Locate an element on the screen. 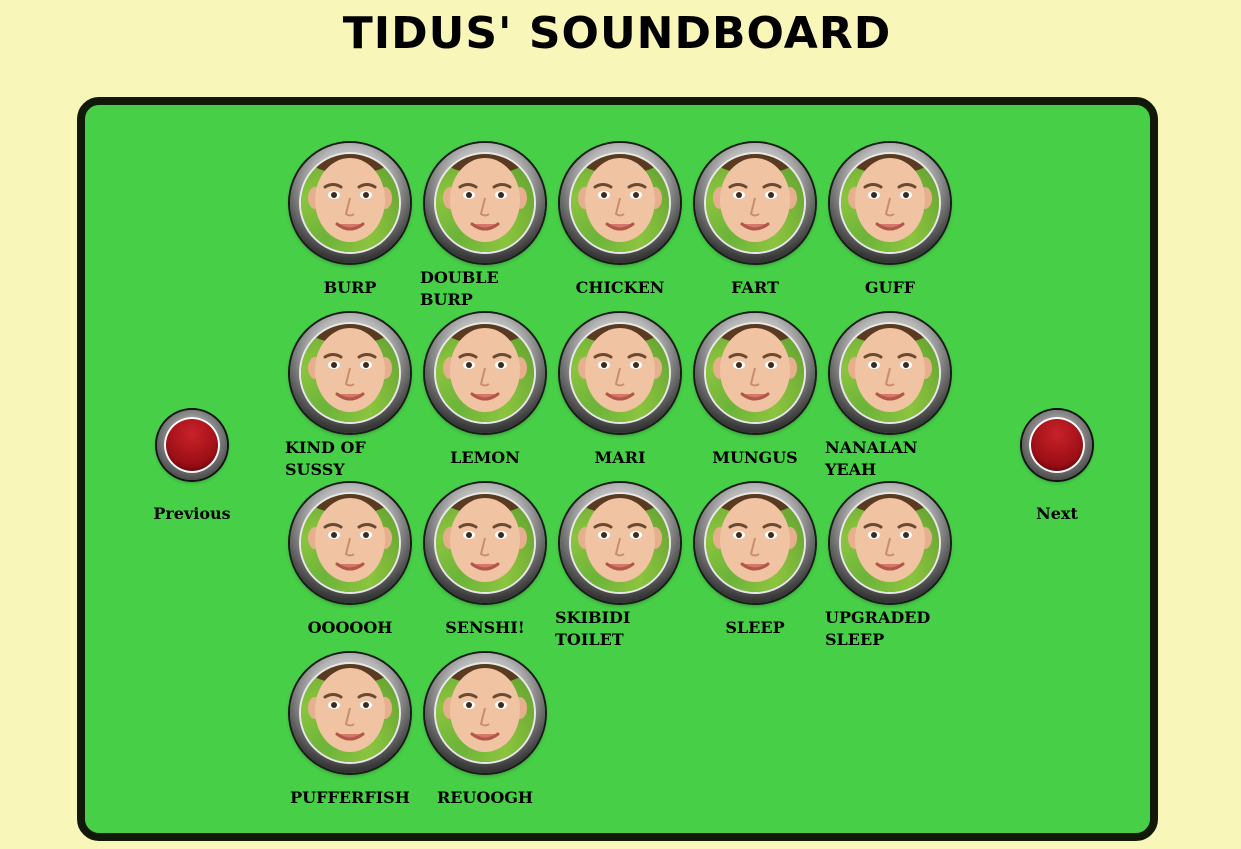 Image resolution: width=1241 pixels, height=849 pixels. sound-label: MUNGUS is located at coordinates (755, 458).